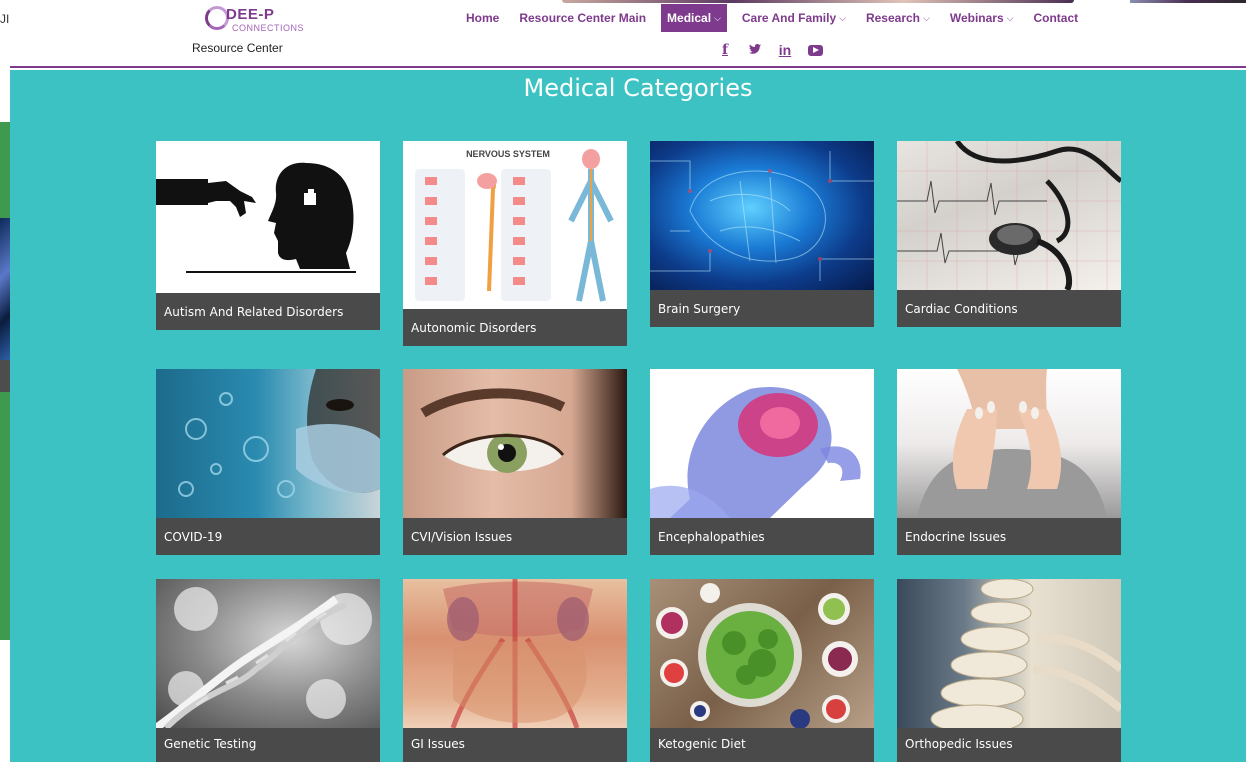 Image resolution: width=1246 pixels, height=762 pixels. I want to click on nav-resource-center-main: Resource Center Main, so click(582, 18).